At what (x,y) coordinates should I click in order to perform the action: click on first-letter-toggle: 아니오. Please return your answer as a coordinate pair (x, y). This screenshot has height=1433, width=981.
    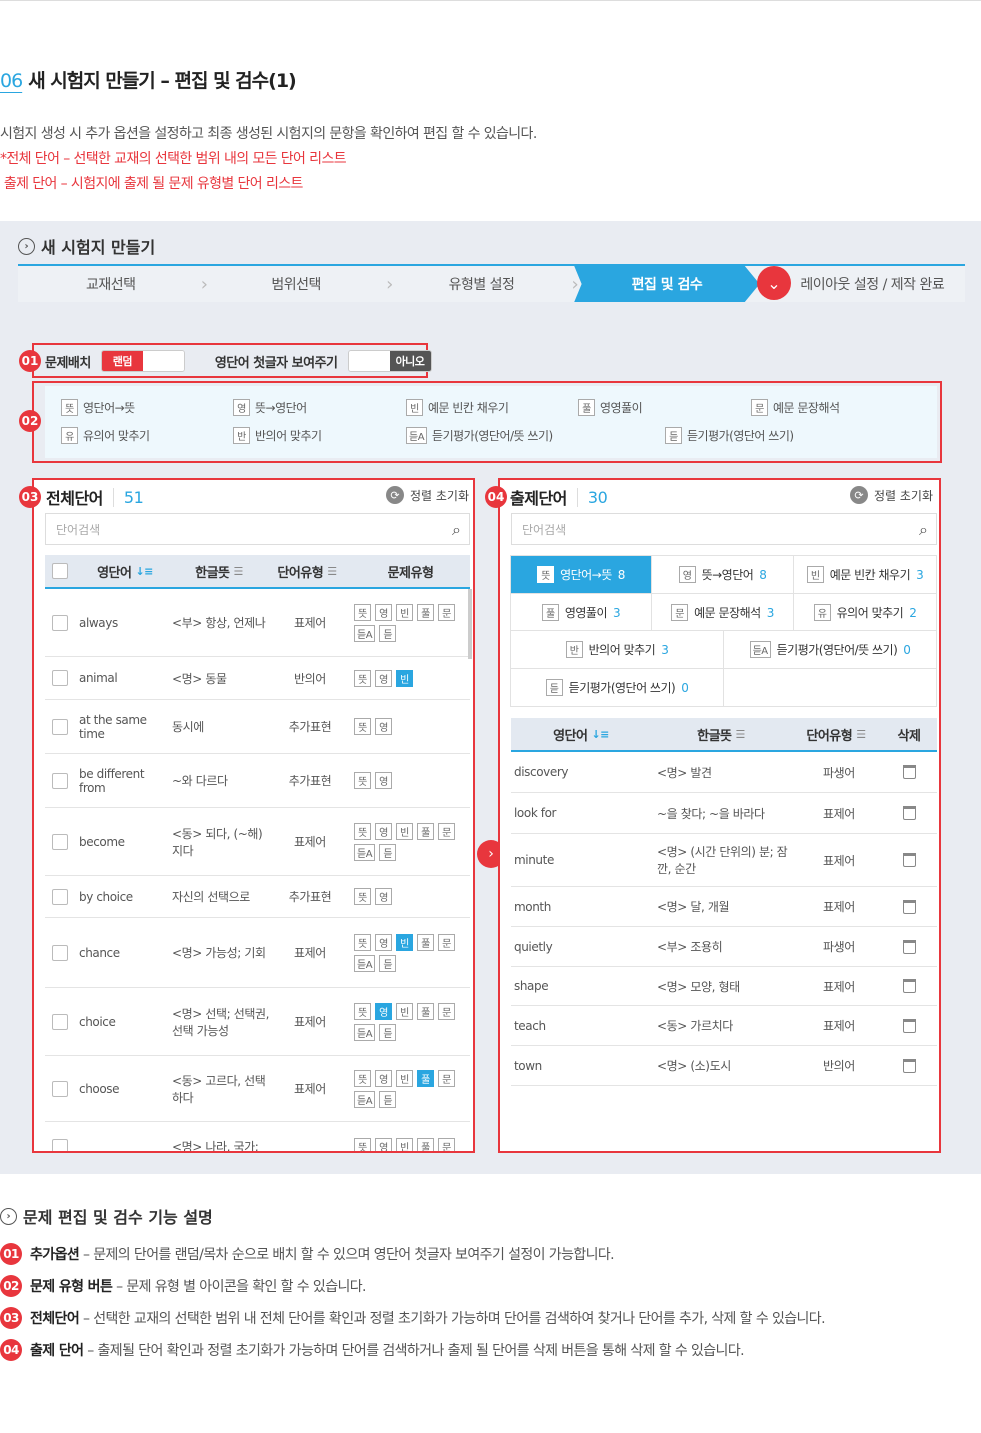
    Looking at the image, I should click on (389, 361).